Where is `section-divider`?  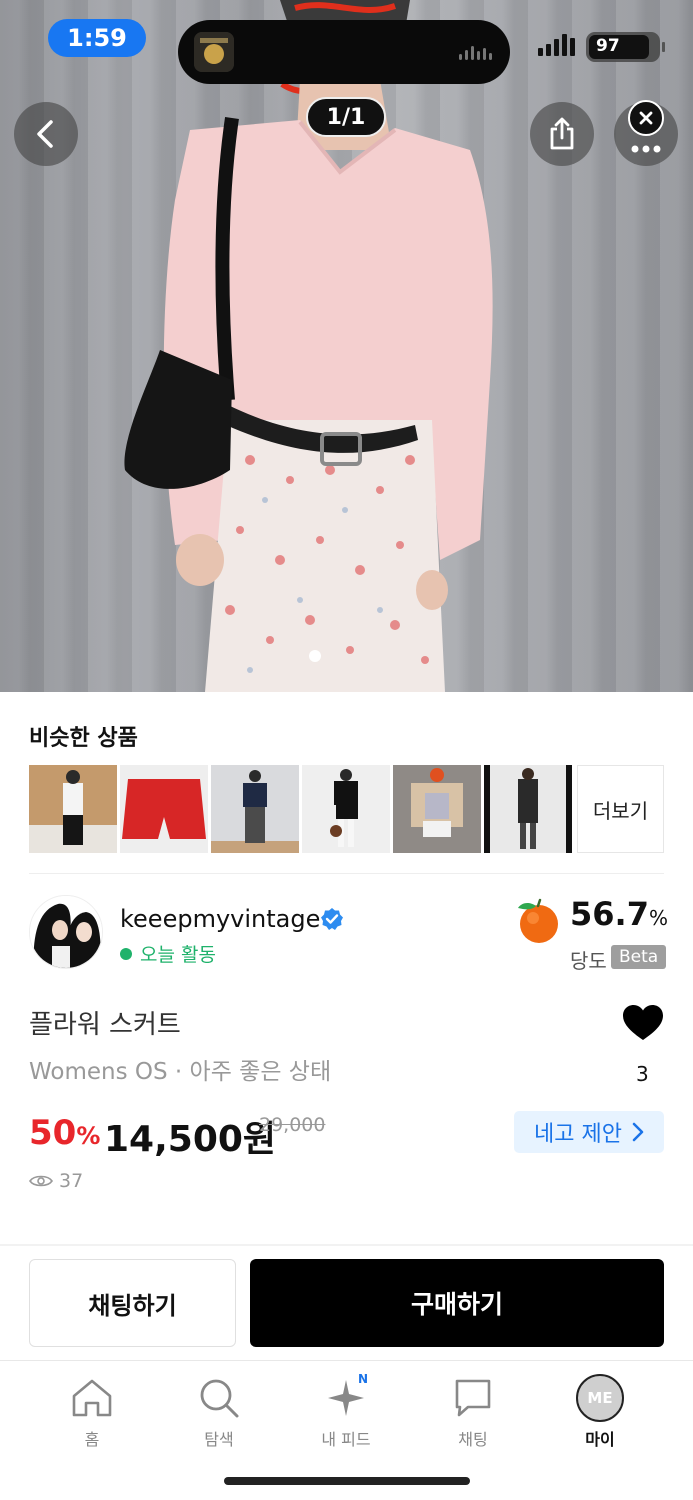 section-divider is located at coordinates (346, 873).